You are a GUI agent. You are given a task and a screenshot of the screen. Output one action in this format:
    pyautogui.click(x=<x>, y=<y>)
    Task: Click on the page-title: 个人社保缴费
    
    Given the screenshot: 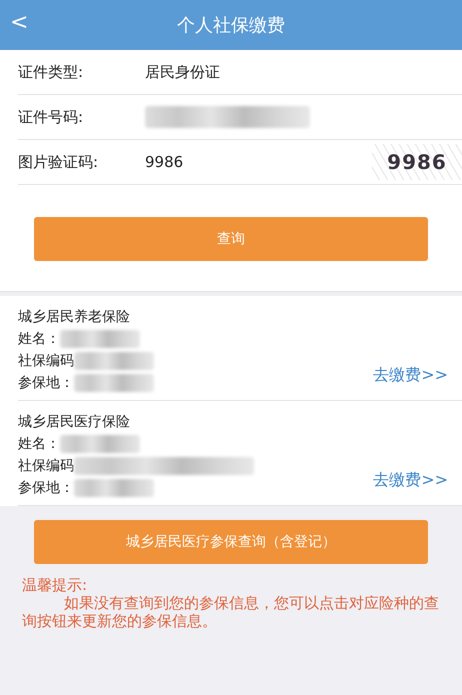 What is the action you would take?
    pyautogui.click(x=231, y=25)
    